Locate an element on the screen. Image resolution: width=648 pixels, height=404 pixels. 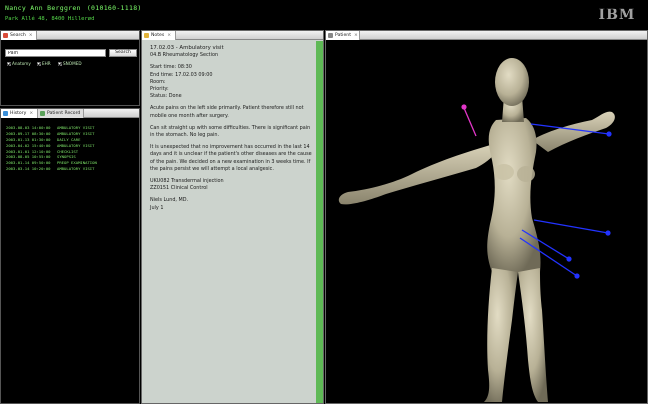
tab-patient-record-label: Patient Record is located at coordinates (64, 113).